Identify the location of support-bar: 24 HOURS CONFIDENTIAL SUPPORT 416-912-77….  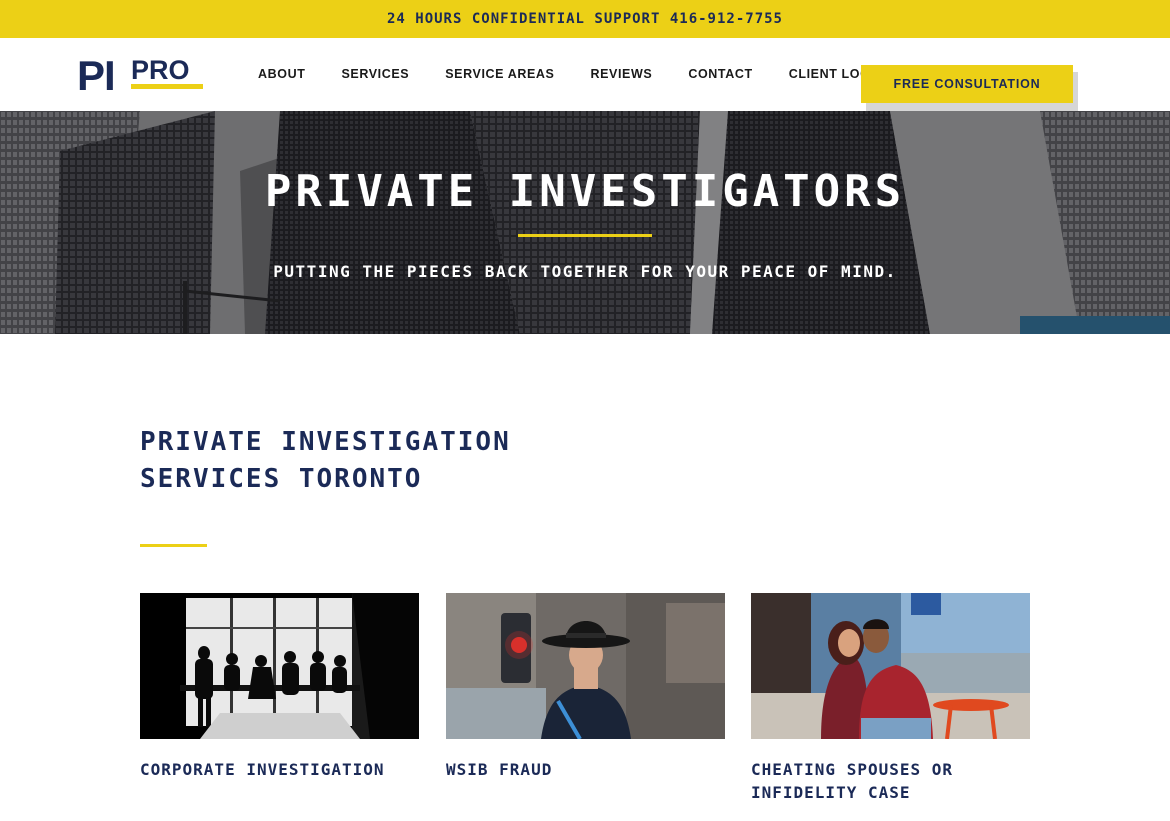
(585, 19).